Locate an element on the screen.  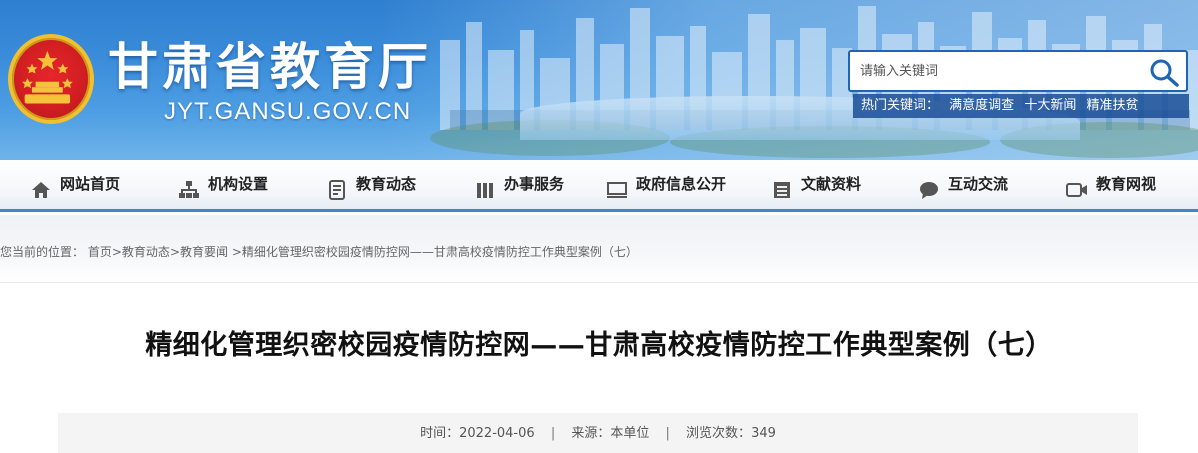
breadcrumb-link-home: 首页 is located at coordinates (100, 252).